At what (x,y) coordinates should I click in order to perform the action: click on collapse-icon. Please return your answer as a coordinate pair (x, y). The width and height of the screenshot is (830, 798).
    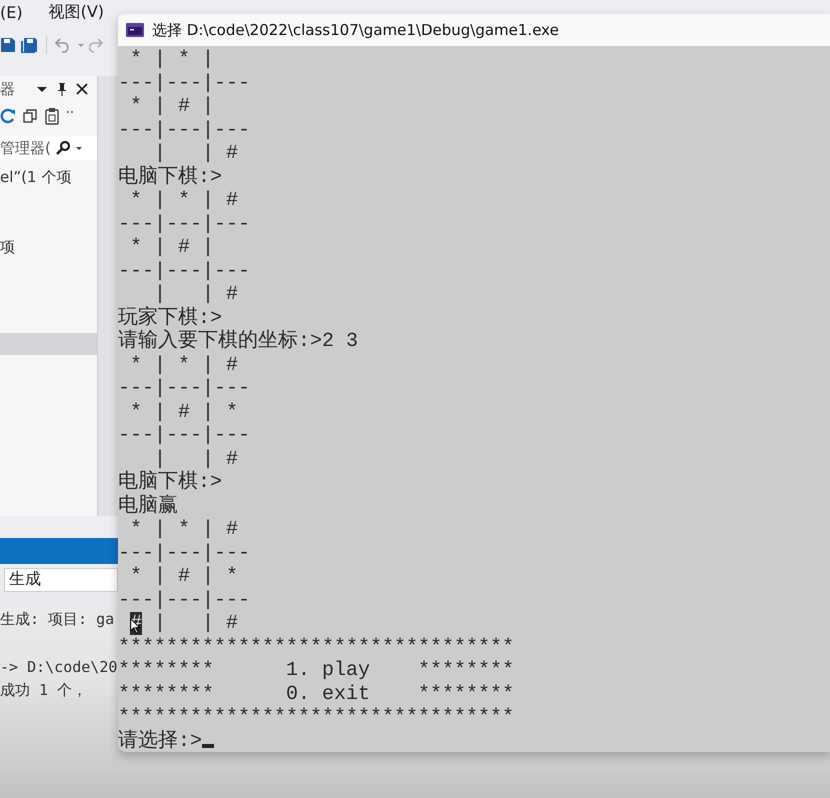
    Looking at the image, I should click on (30, 116).